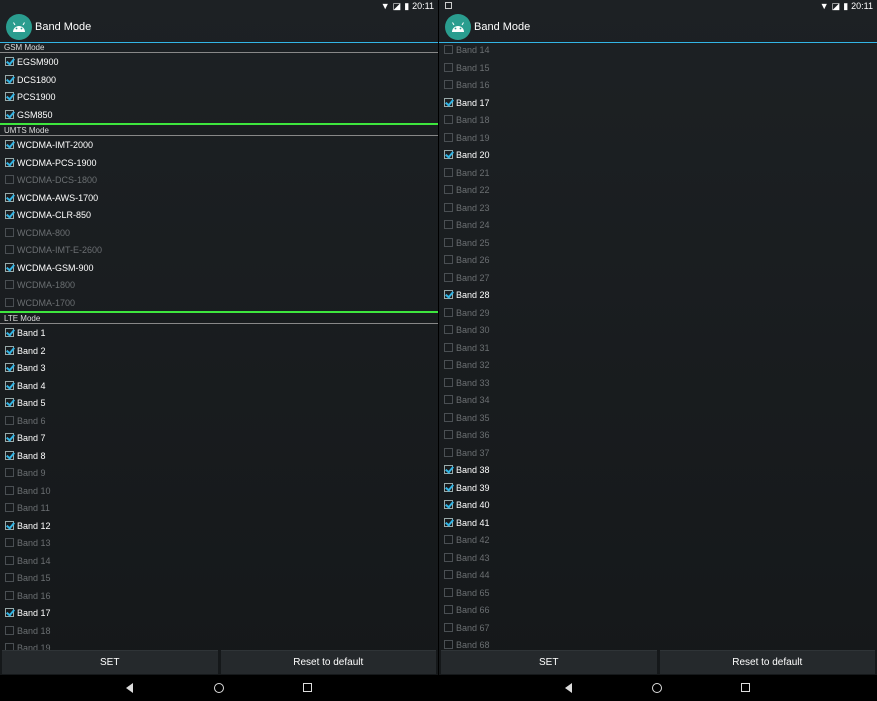 This screenshot has width=877, height=701. Describe the element at coordinates (219, 351) in the screenshot. I see `band-item: Band 2` at that location.